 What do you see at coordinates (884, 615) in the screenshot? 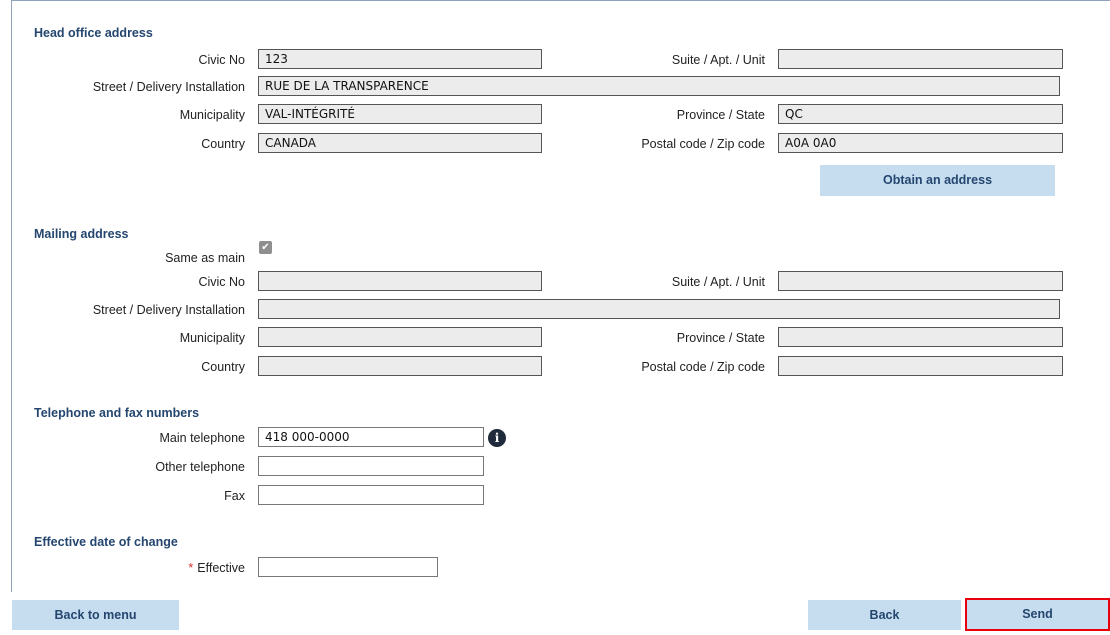
I see `back-button: Back` at bounding box center [884, 615].